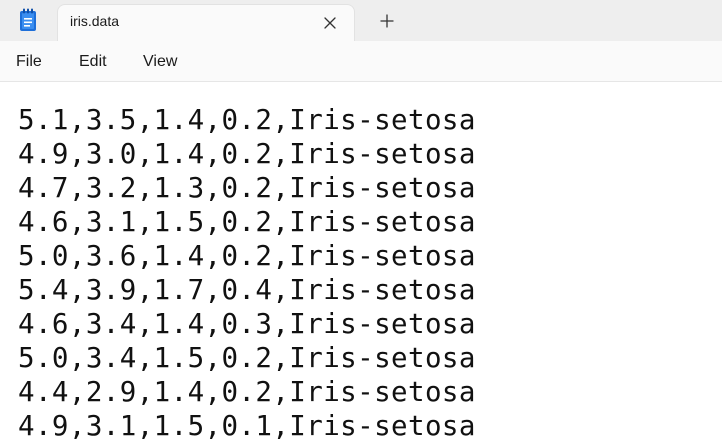 The height and width of the screenshot is (444, 722). Describe the element at coordinates (247, 324) in the screenshot. I see `text-line: 4.6,3.4,1.4,0.3,Iris-setosa` at that location.